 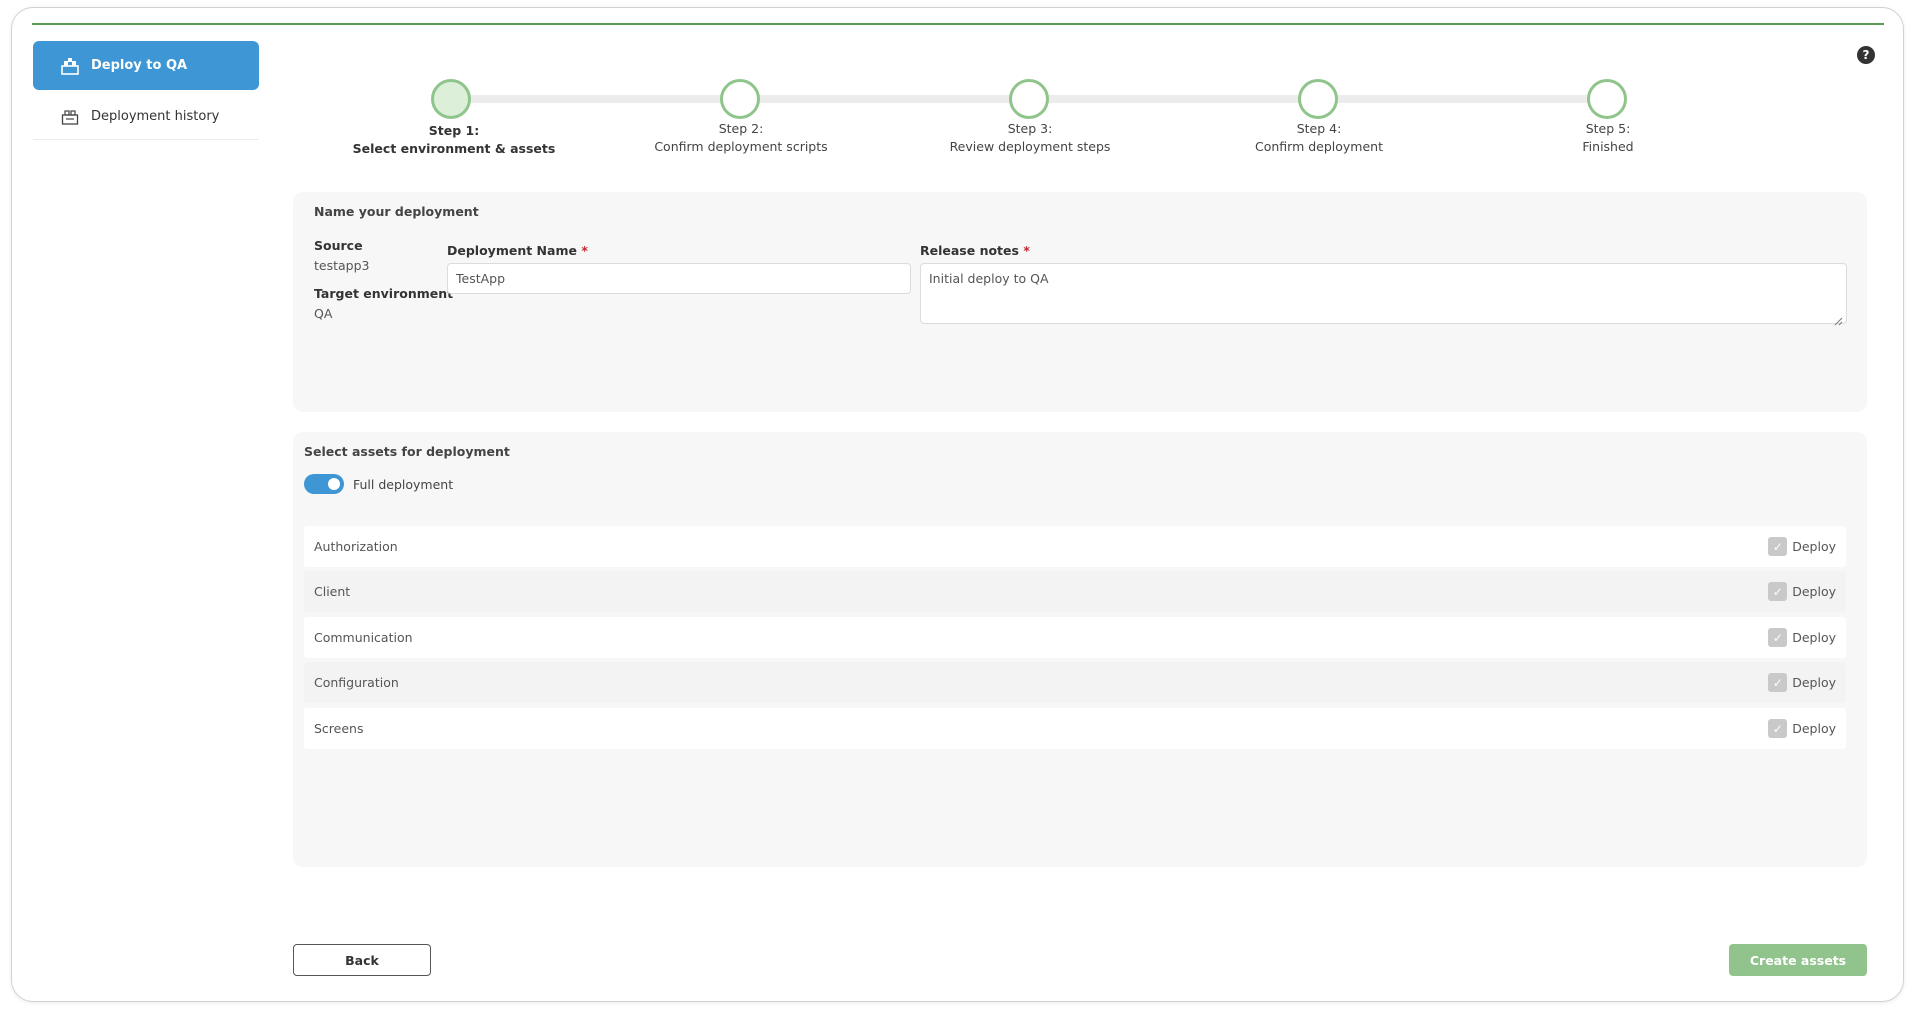 What do you see at coordinates (1319, 138) in the screenshot?
I see `step-4-label: Step 4: Confirm deployment` at bounding box center [1319, 138].